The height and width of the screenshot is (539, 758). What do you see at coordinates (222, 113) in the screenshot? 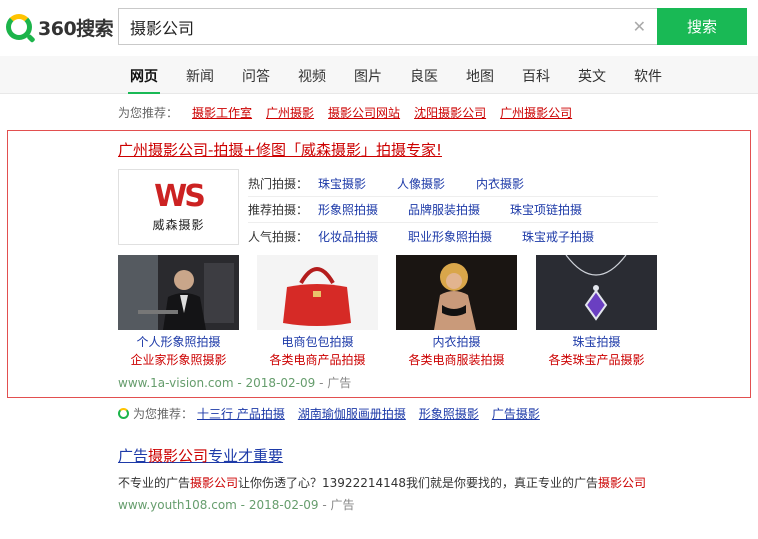
I see `recommend-link: 摄影工作室` at bounding box center [222, 113].